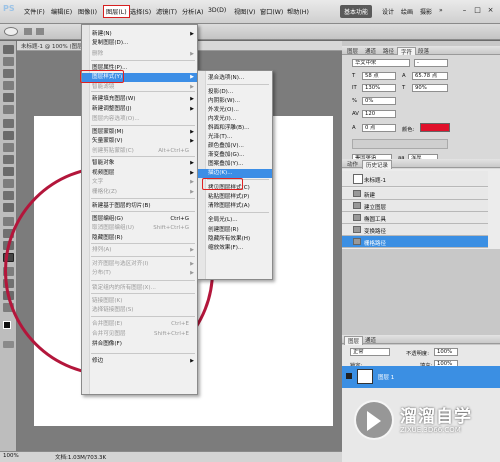 The height and width of the screenshot is (462, 500). Describe the element at coordinates (370, 340) in the screenshot. I see `tab-channels: 通道` at that location.